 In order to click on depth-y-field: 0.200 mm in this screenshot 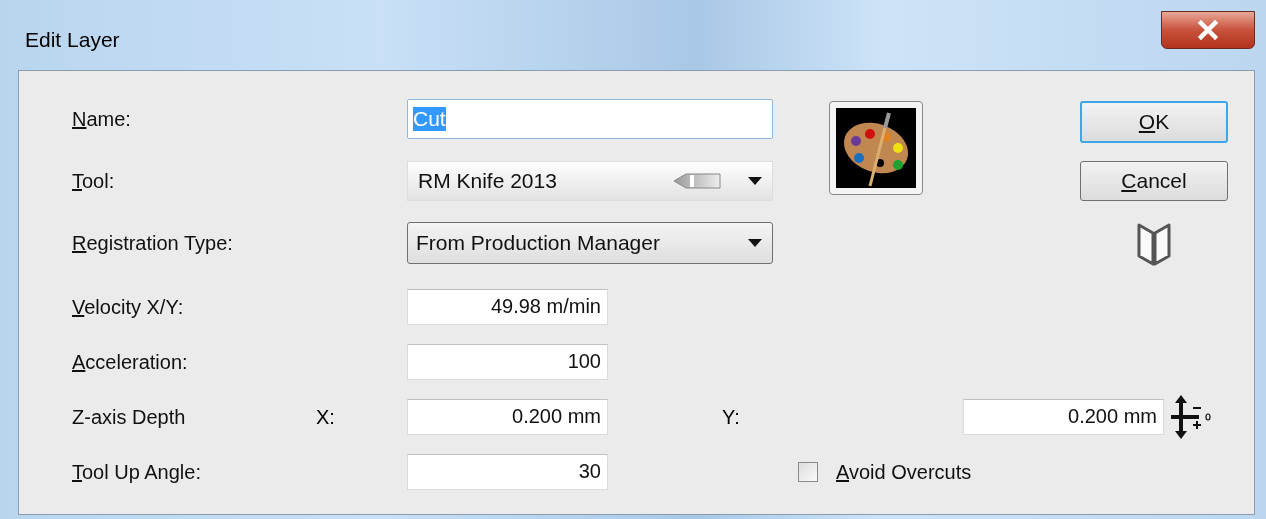, I will do `click(1063, 417)`.